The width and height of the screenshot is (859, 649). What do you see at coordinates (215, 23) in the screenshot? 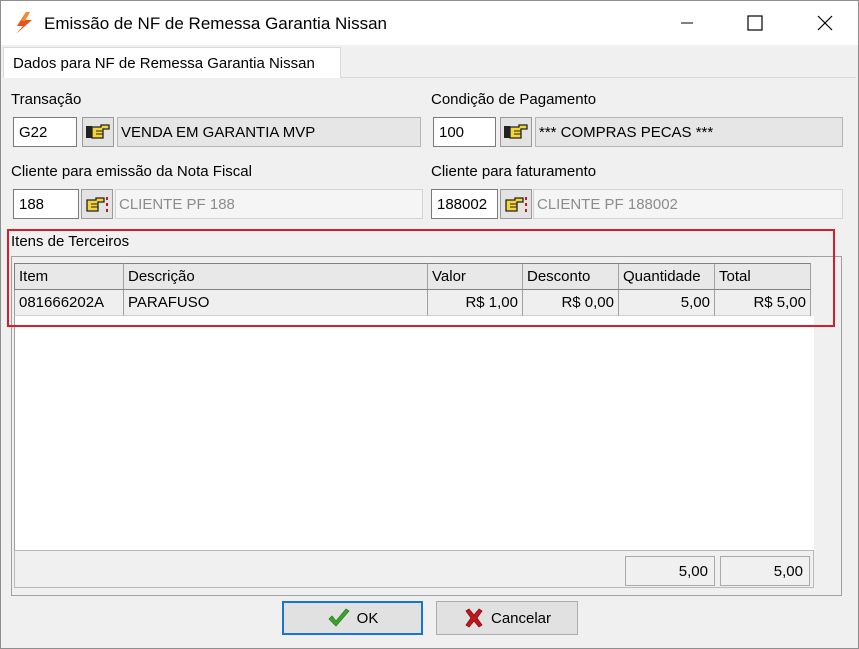
I see `window-title: Emissão de NF de Remessa Garantia Nissan` at bounding box center [215, 23].